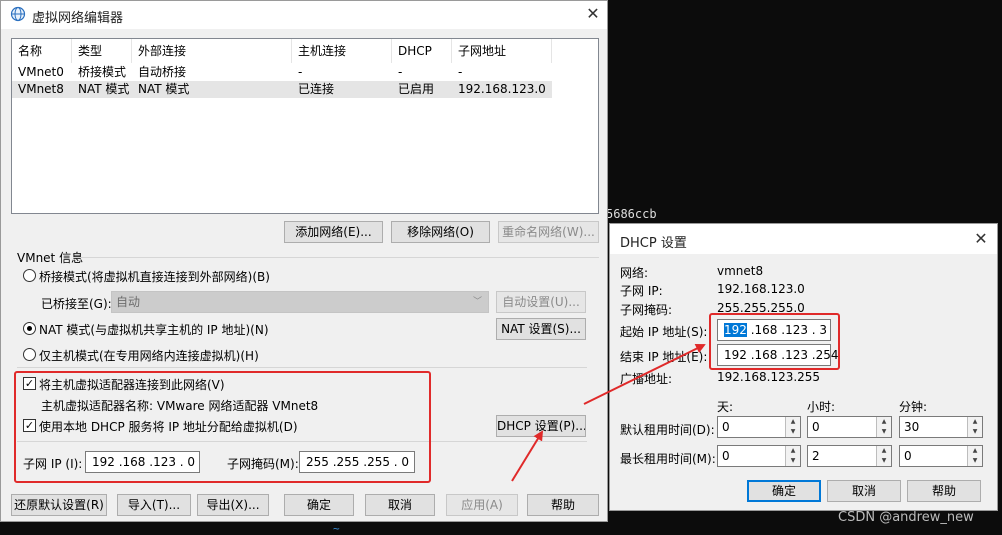 The width and height of the screenshot is (1002, 535). Describe the element at coordinates (527, 456) in the screenshot. I see `annotation-arrow-to-dhcp-button` at that location.